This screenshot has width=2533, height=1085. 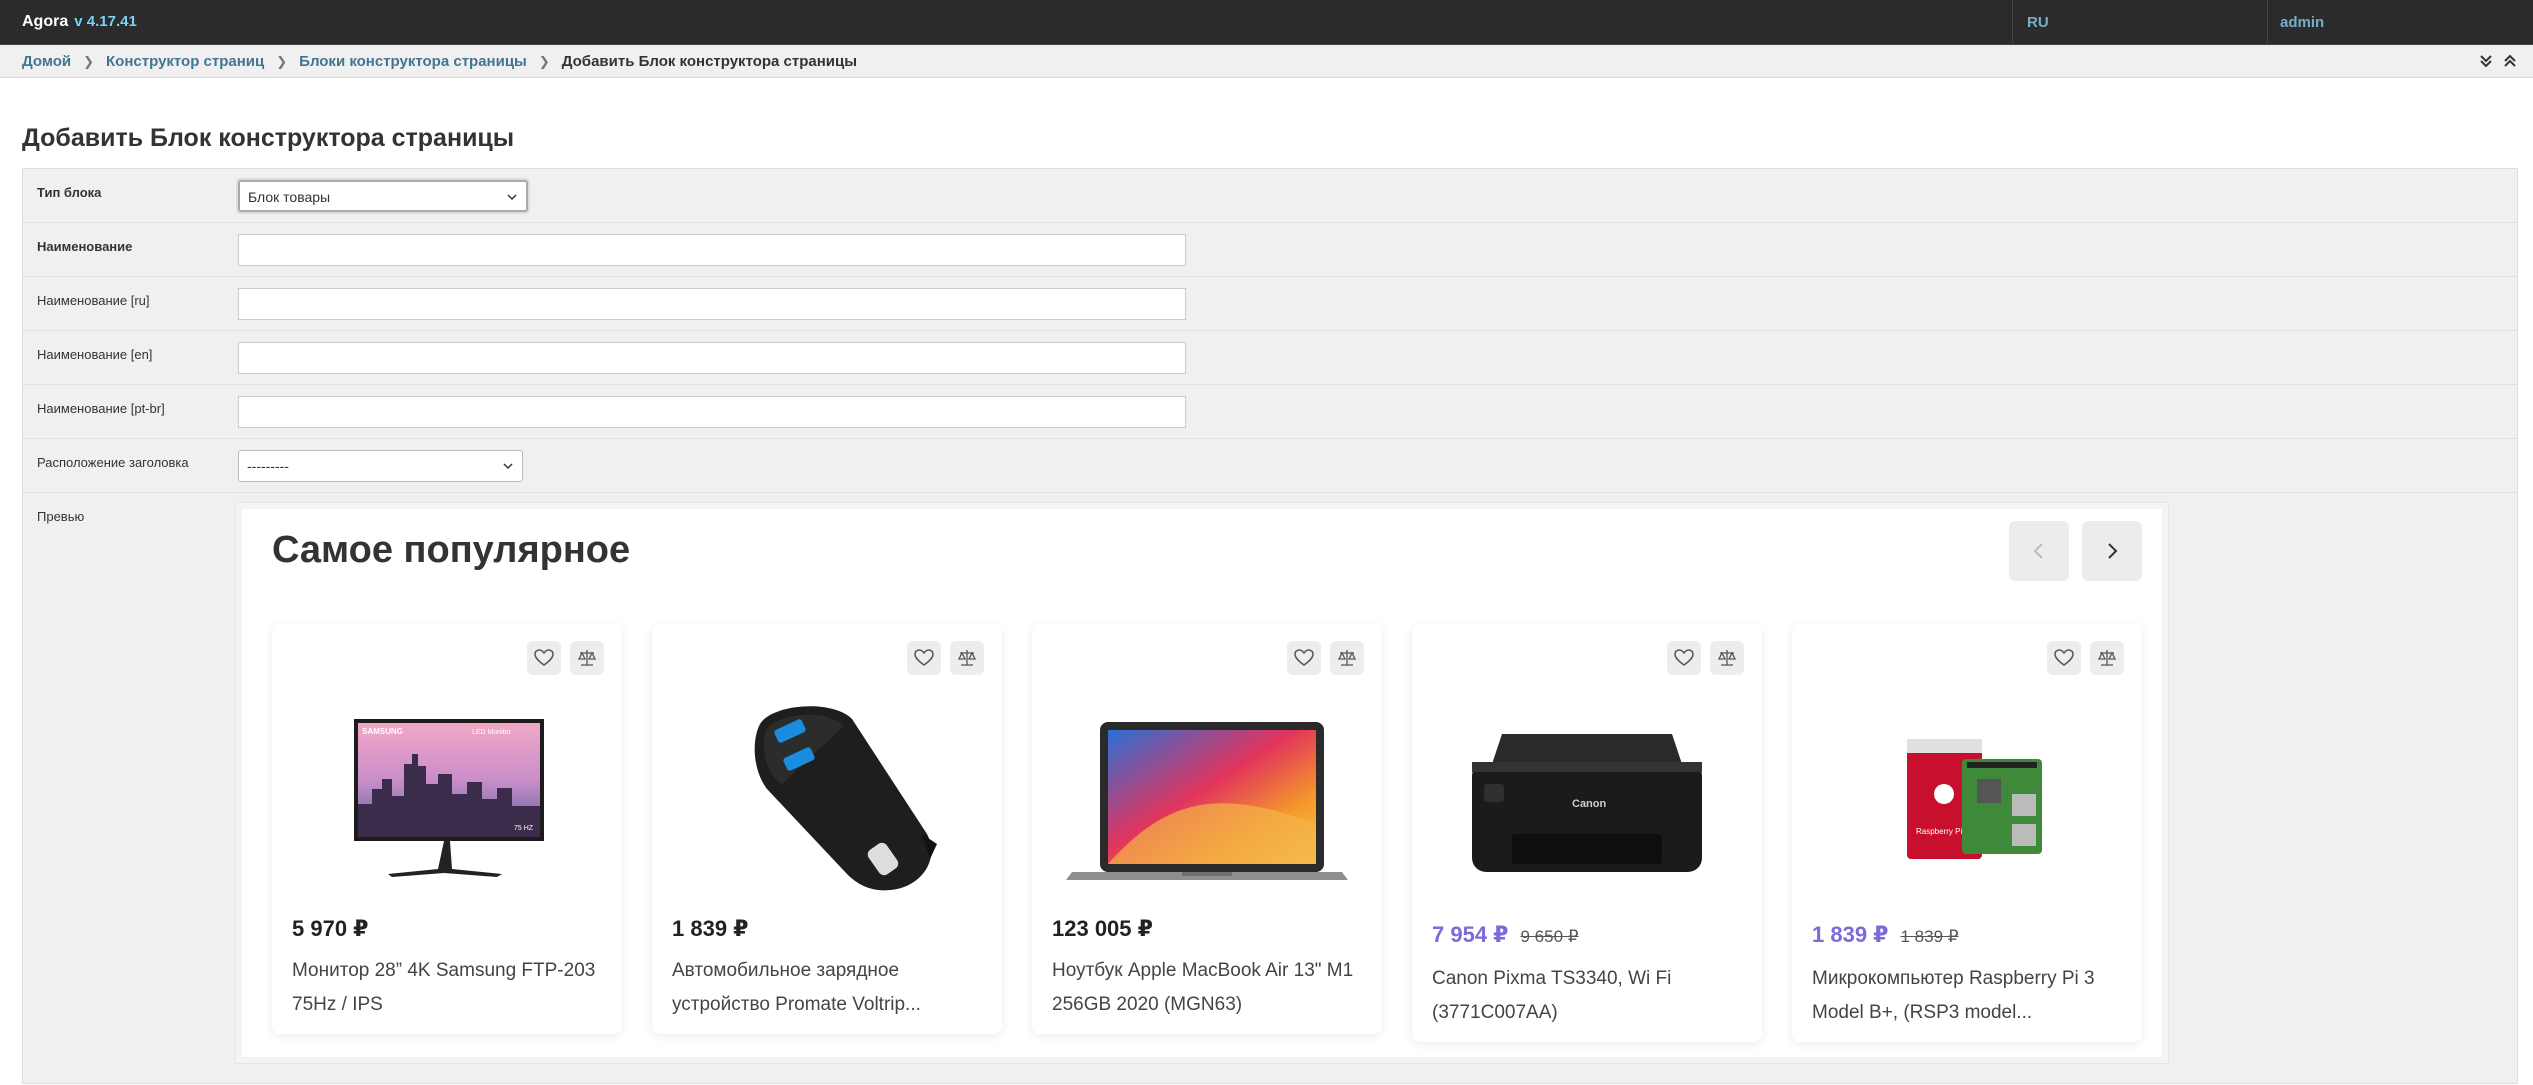 I want to click on product-name: Canon Pixma TS3340, Wi Fi (3771C007AA), so click(x=1592, y=996).